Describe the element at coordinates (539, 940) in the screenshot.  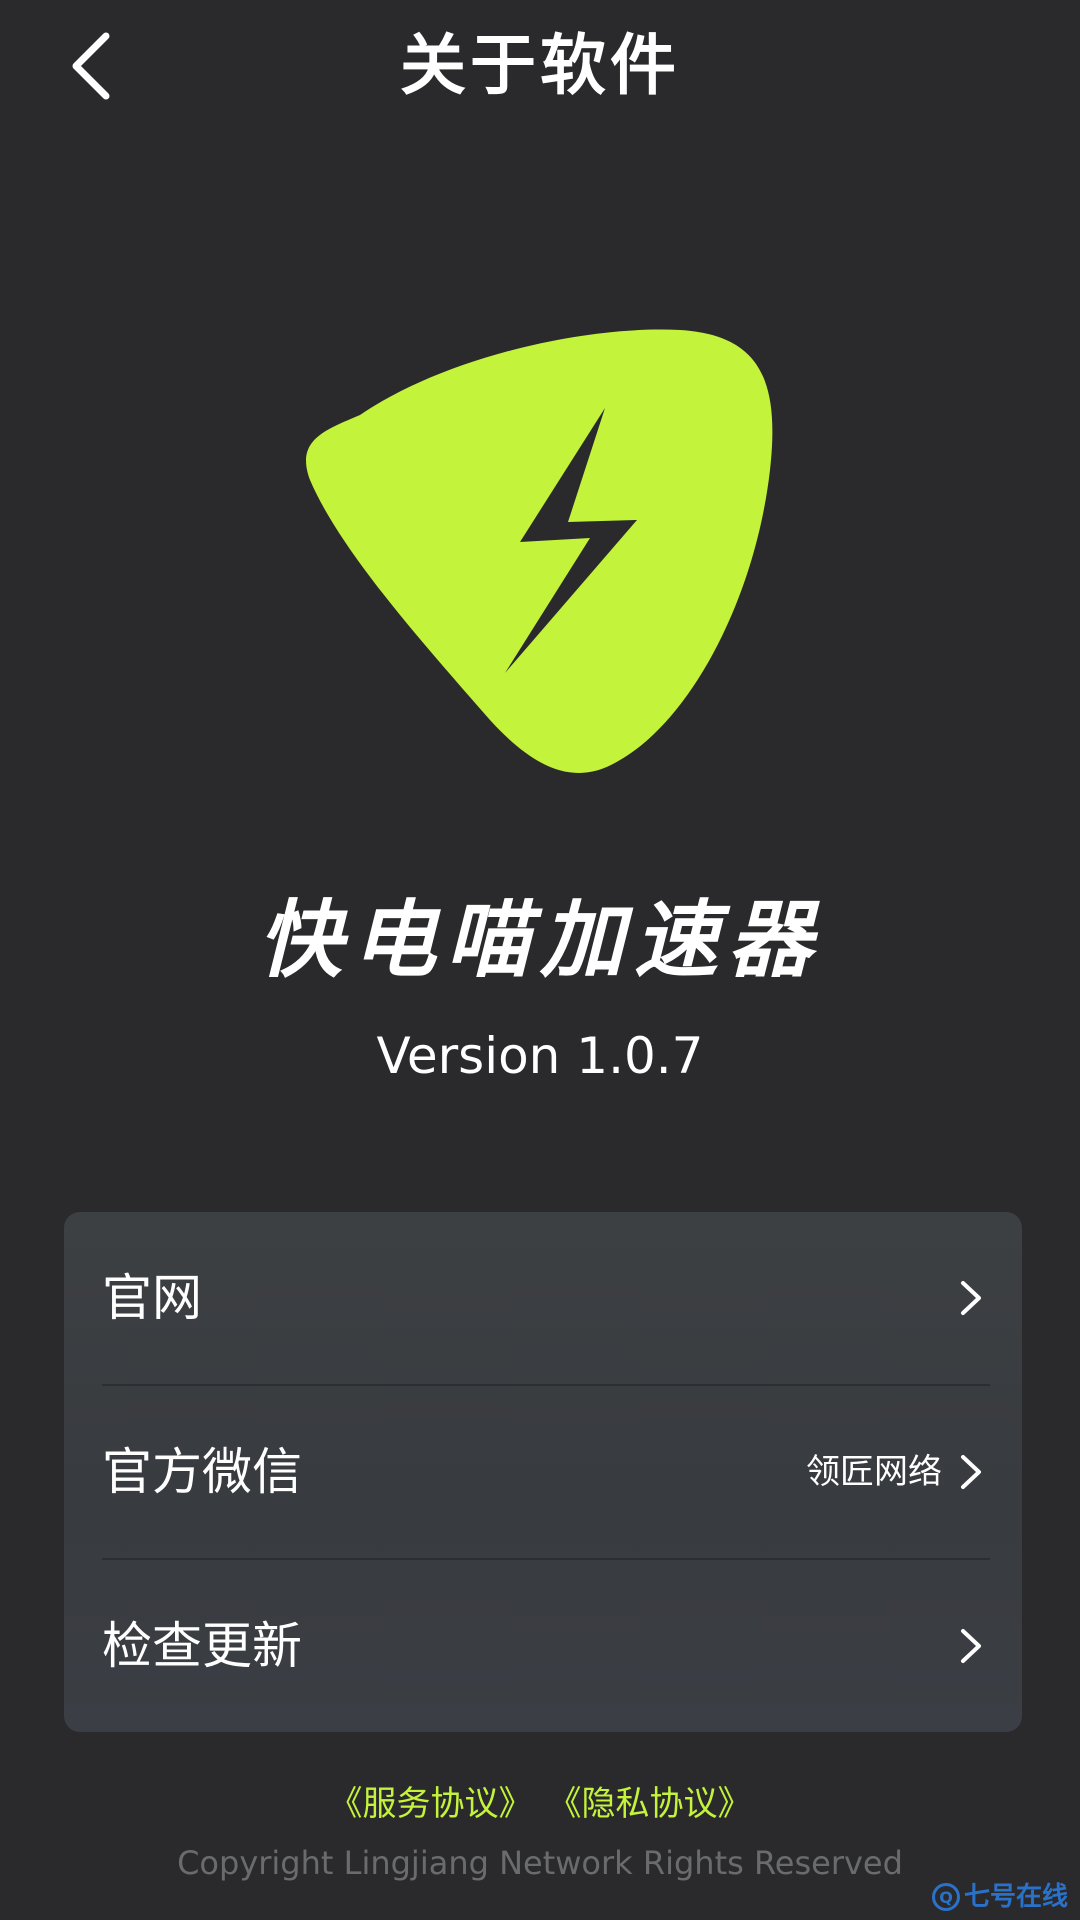
I see `app-name: 快电喵加速器` at that location.